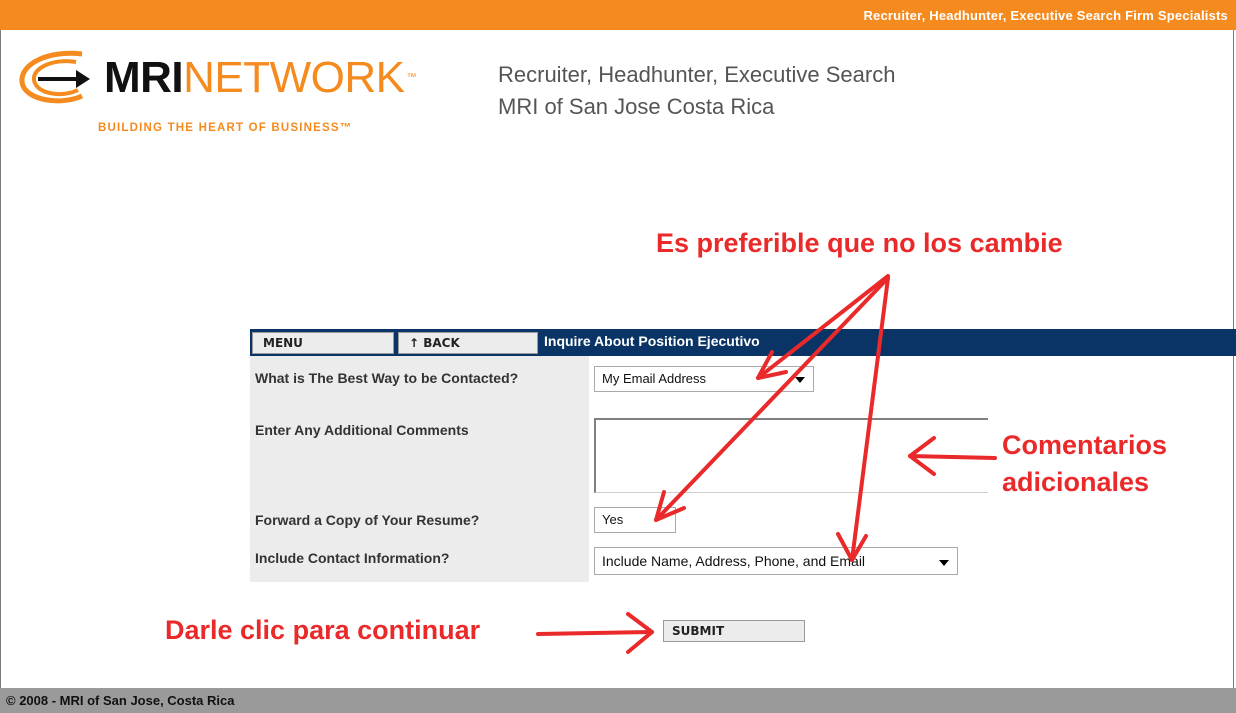  I want to click on logo-tm: ™, so click(411, 77).